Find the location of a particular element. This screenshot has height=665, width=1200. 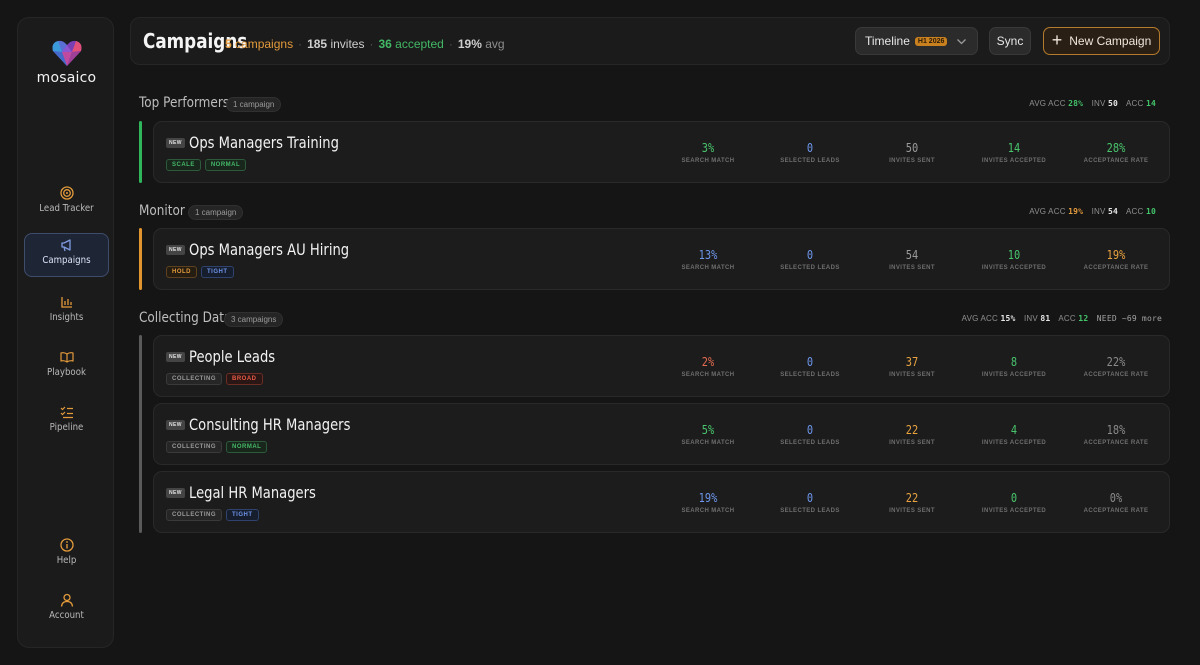

metric-acceptance-rate: 0% ACCEPTANCE RATE is located at coordinates (1116, 502).